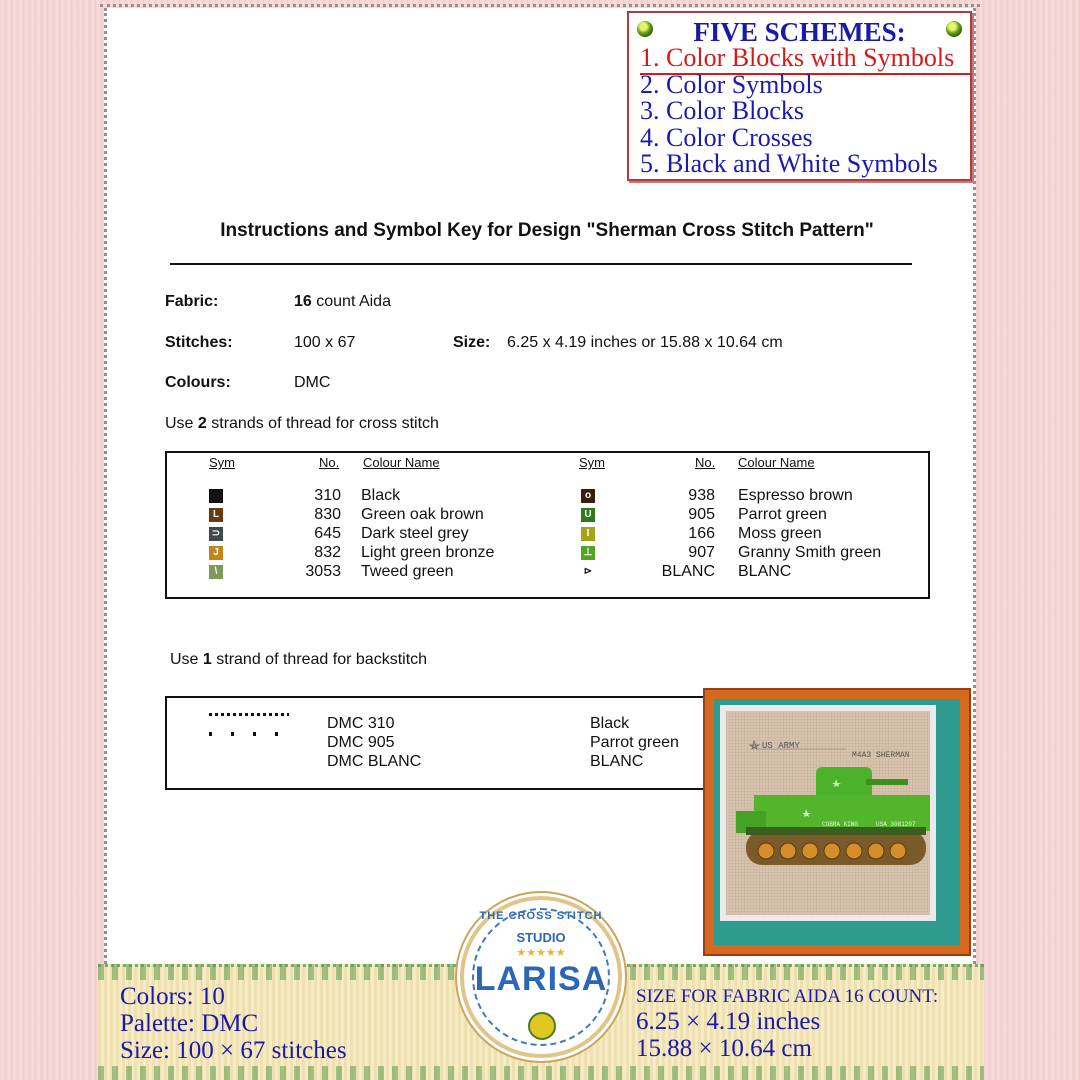 This screenshot has height=1080, width=1080. Describe the element at coordinates (216, 572) in the screenshot. I see `symbol-swatch: \` at that location.